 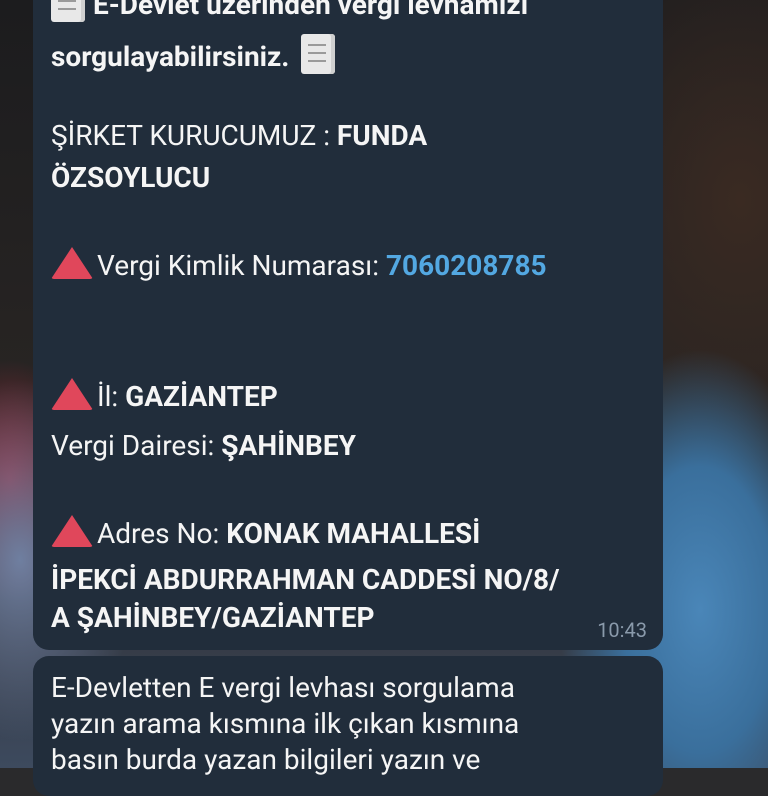 I want to click on message-line: sorgulayabilirsiniz., so click(x=348, y=54).